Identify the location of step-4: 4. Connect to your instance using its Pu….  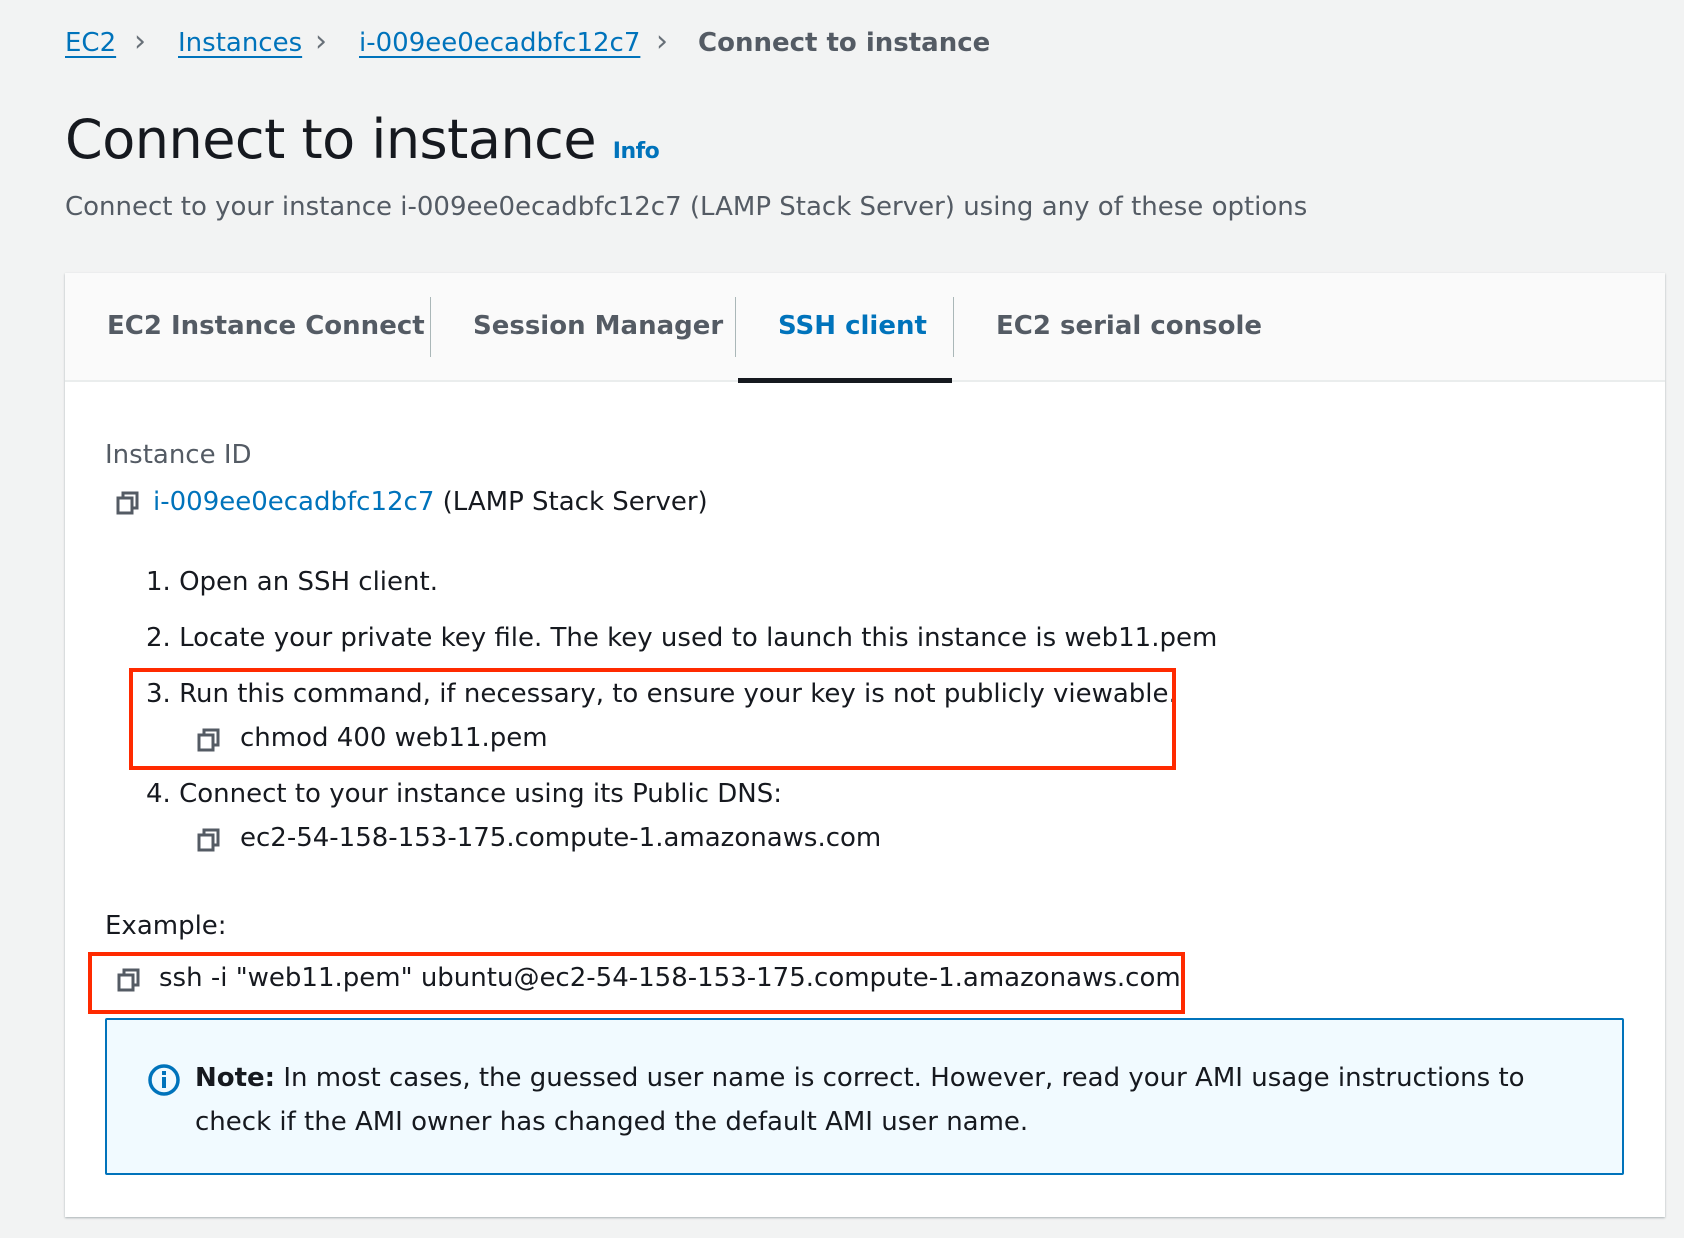
(464, 794).